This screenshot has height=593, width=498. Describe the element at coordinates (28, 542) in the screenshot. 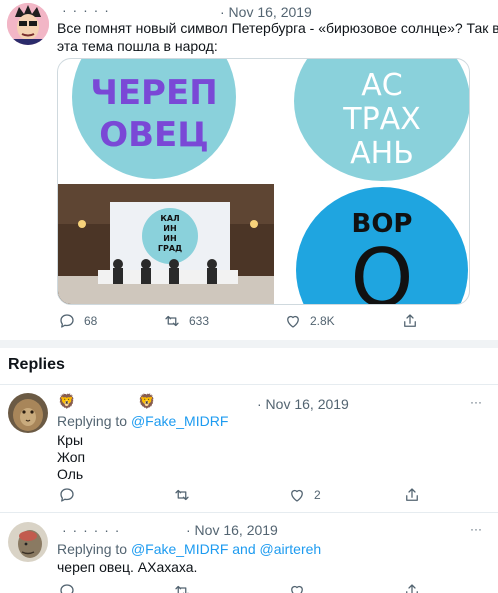

I see `reply2-avatar` at that location.